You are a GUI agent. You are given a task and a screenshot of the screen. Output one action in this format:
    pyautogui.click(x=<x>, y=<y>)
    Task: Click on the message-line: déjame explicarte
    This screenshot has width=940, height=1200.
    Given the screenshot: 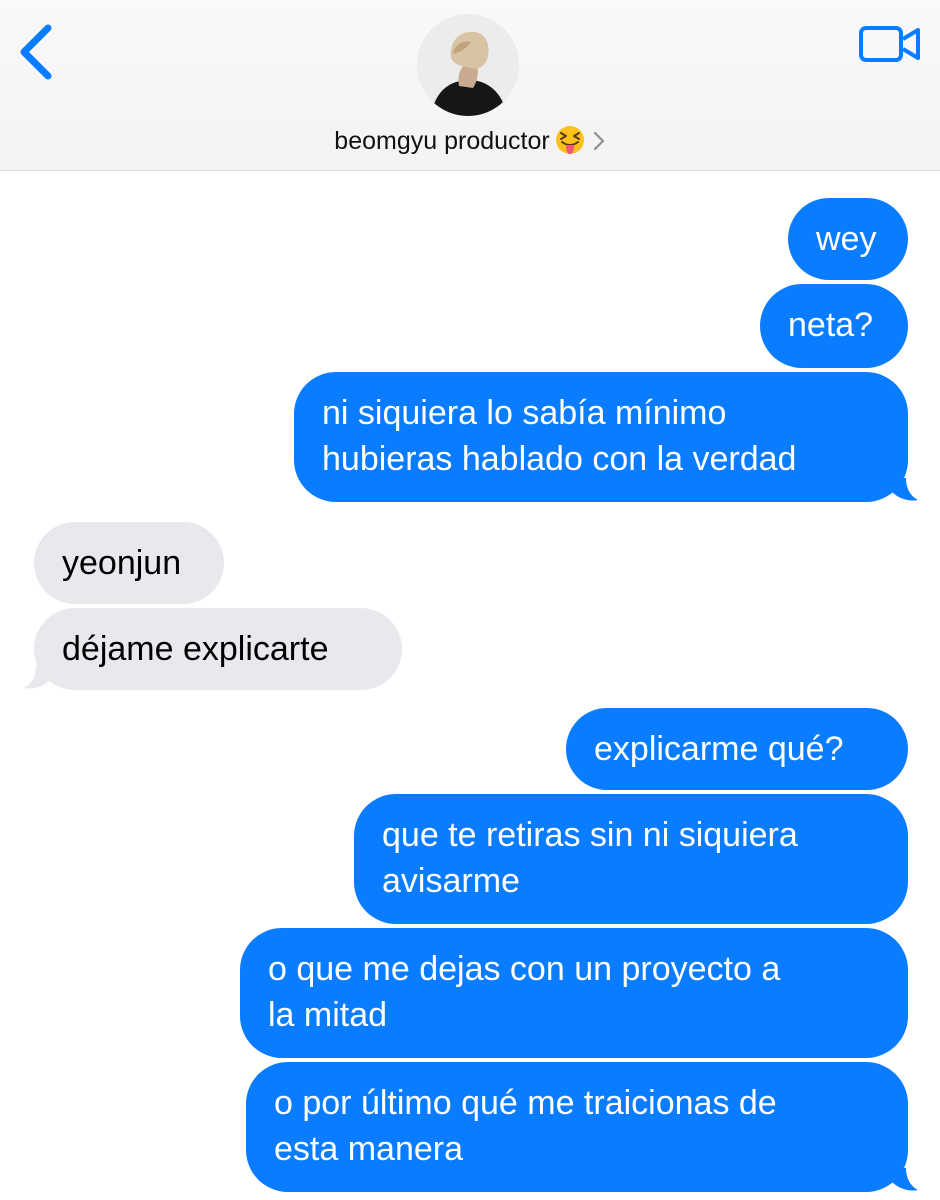 What is the action you would take?
    pyautogui.click(x=195, y=649)
    